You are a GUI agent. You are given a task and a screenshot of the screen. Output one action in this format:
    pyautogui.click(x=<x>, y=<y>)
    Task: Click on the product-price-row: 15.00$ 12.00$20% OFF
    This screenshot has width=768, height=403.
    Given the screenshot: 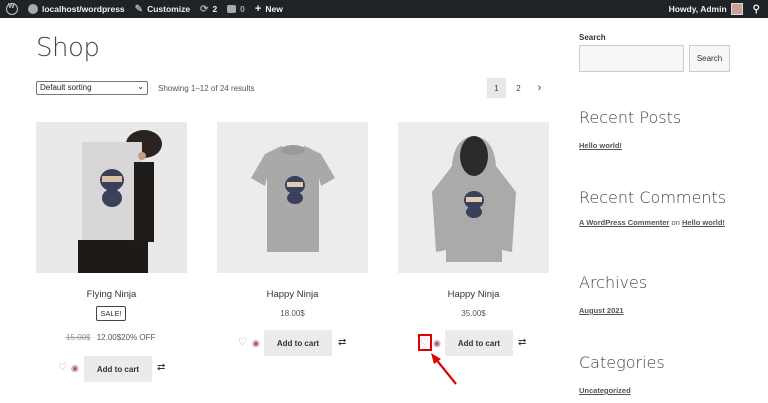 What is the action you would take?
    pyautogui.click(x=110, y=337)
    